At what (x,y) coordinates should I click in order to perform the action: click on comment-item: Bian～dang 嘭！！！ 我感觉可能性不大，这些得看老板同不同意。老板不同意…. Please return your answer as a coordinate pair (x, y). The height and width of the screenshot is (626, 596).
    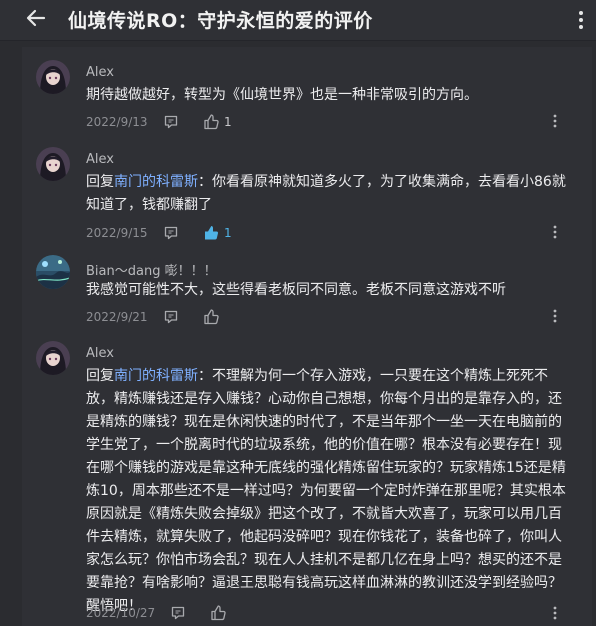
    Looking at the image, I should click on (307, 292).